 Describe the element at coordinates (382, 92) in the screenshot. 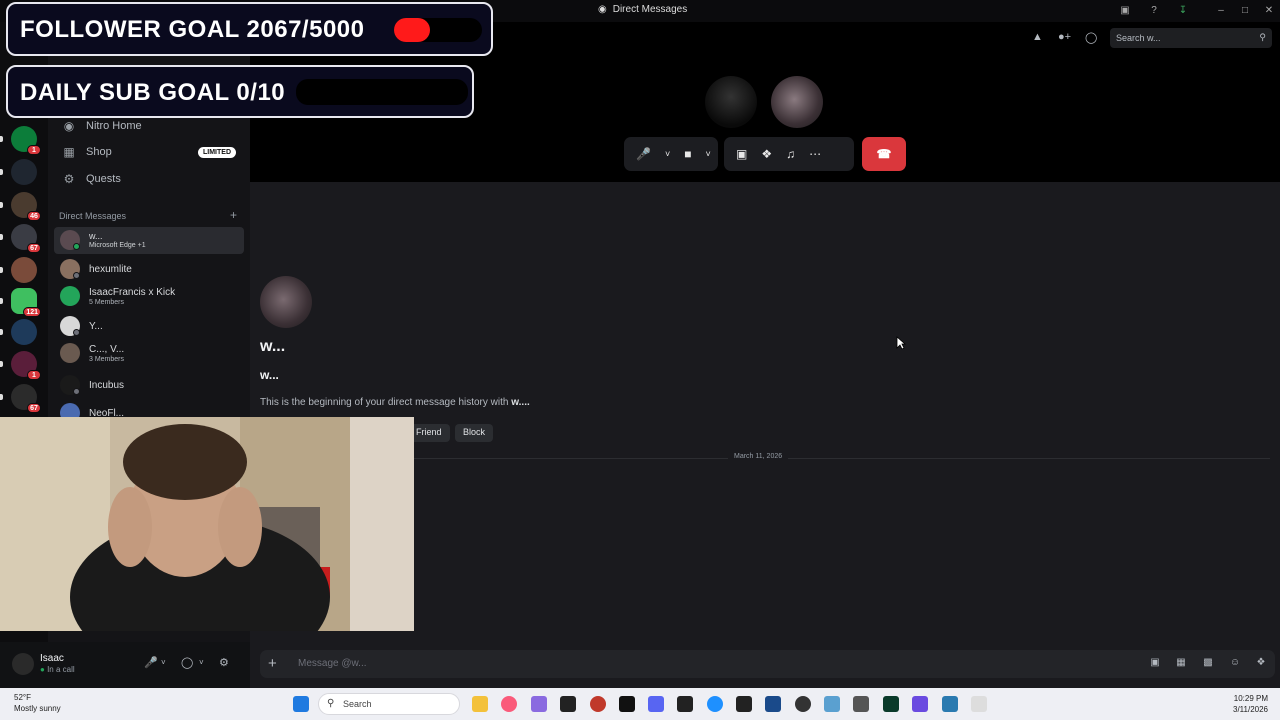

I see `sub-goal-bar` at that location.